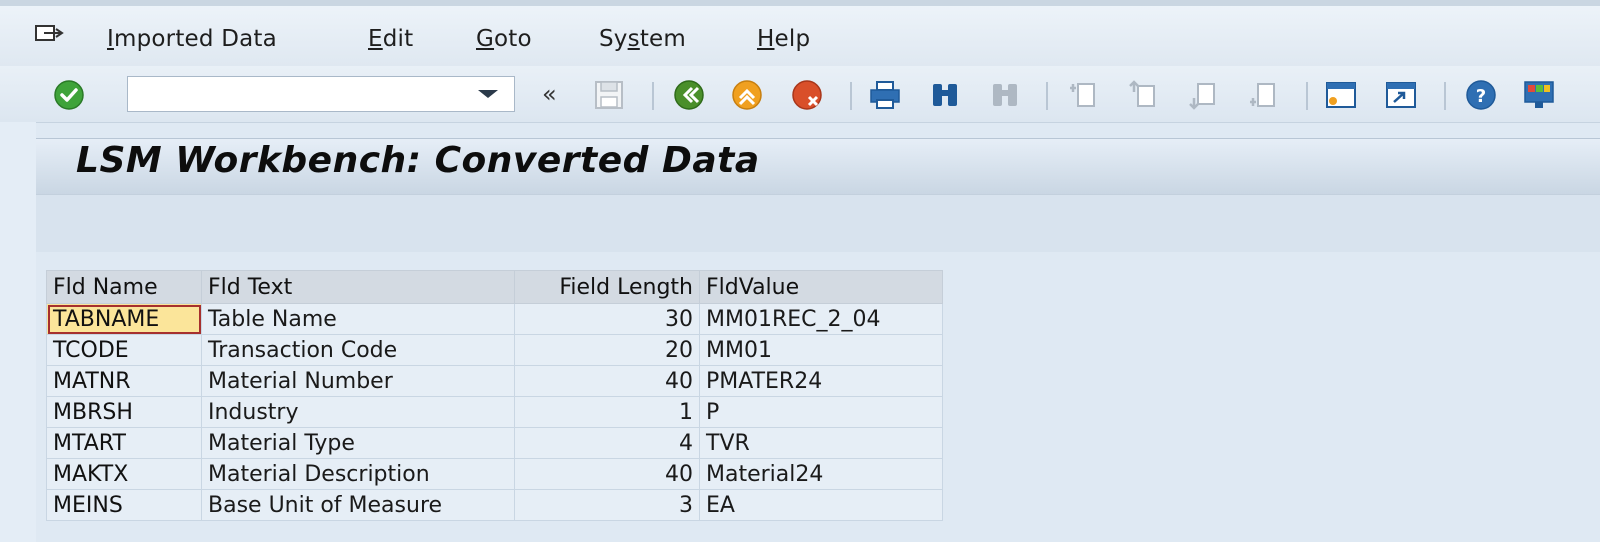 The image size is (1600, 542). What do you see at coordinates (766, 39) in the screenshot?
I see `menu-mnemonic: H` at bounding box center [766, 39].